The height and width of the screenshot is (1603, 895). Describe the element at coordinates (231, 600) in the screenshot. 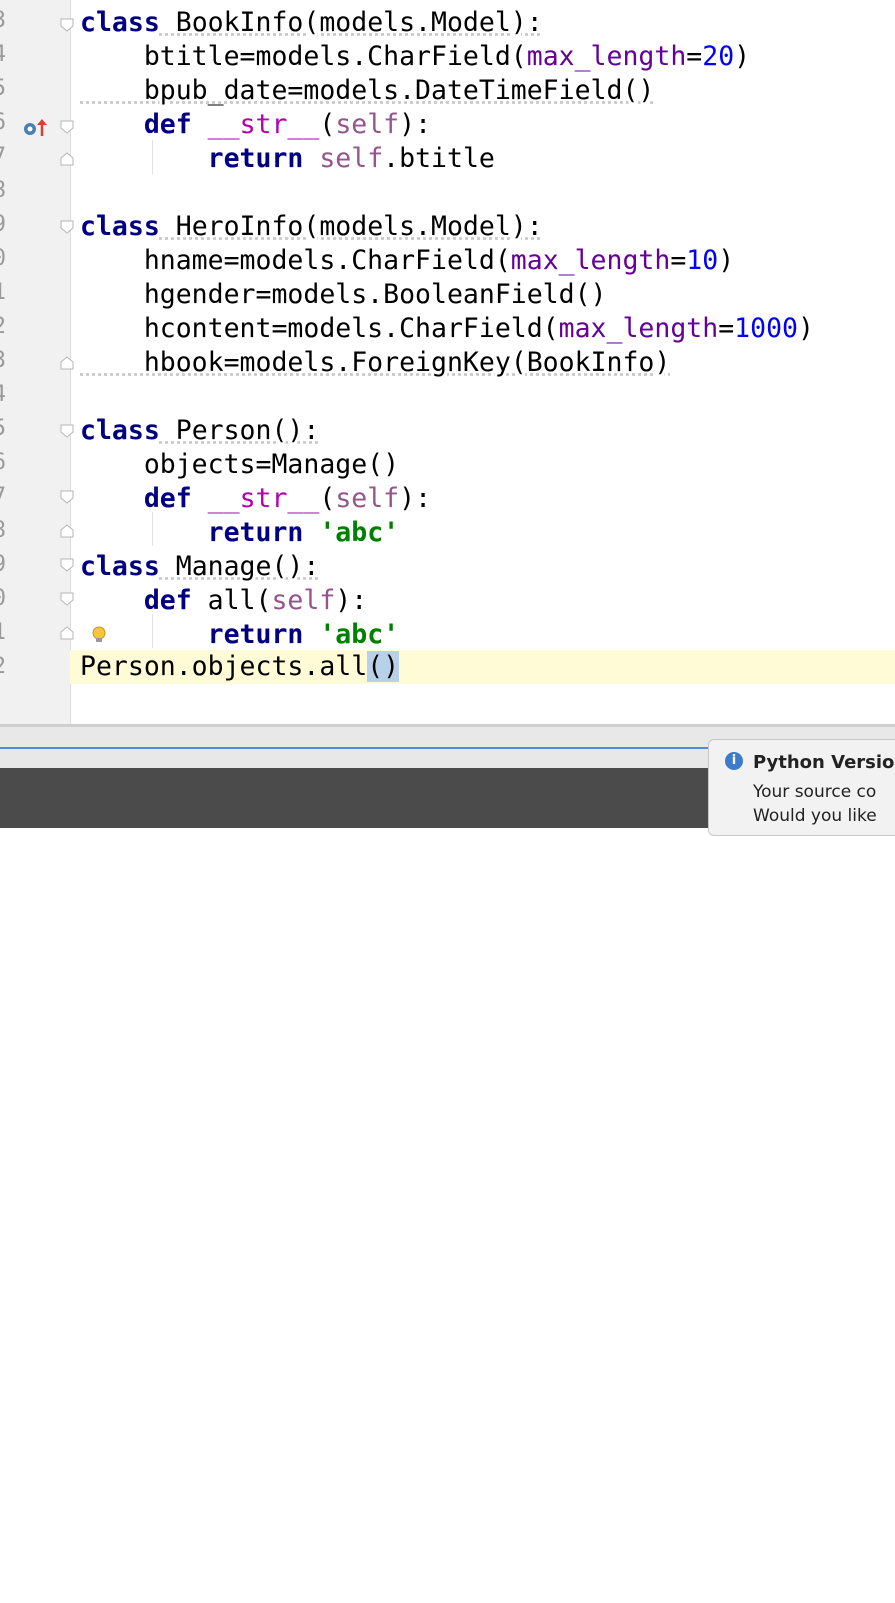

I see `code-text: all(` at that location.